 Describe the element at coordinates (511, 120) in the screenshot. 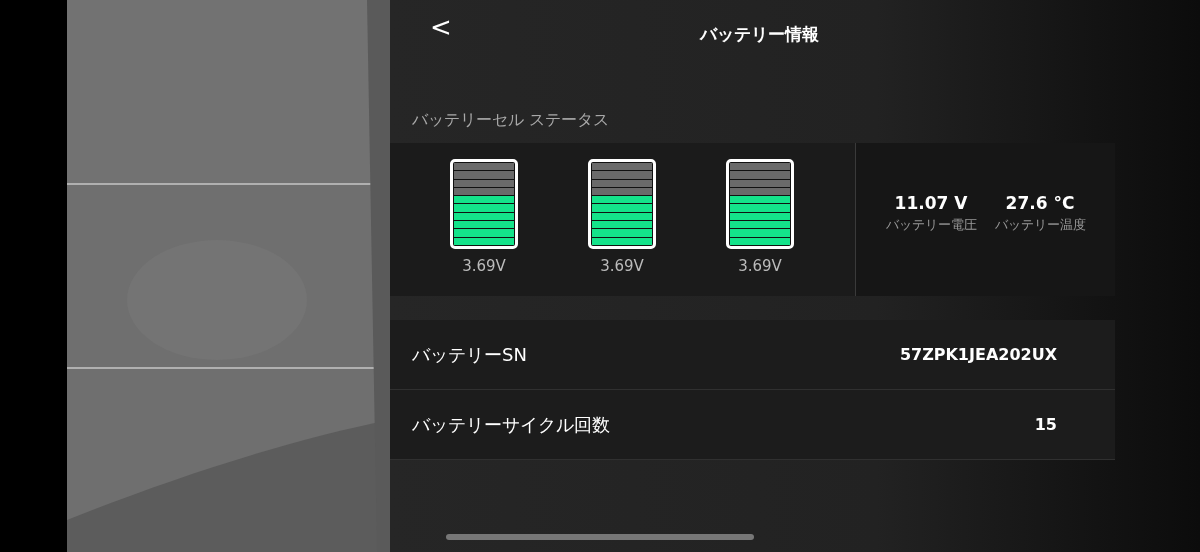

I see `section-title: バッテリーセル ステータス` at that location.